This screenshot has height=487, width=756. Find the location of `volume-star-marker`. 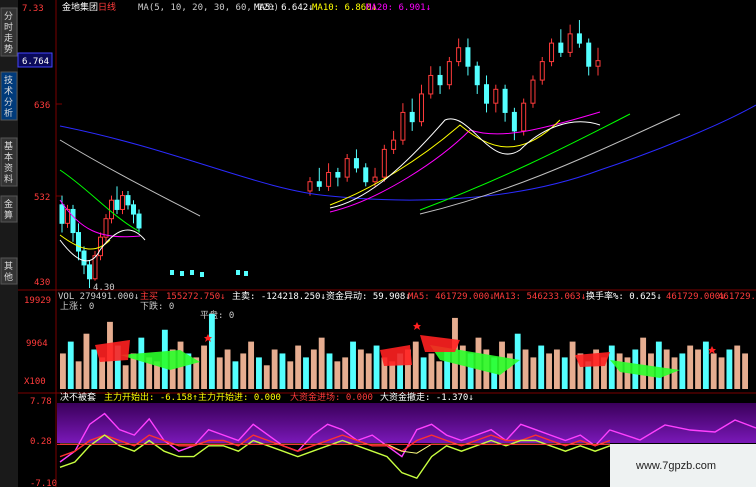

volume-star-marker is located at coordinates (712, 350).